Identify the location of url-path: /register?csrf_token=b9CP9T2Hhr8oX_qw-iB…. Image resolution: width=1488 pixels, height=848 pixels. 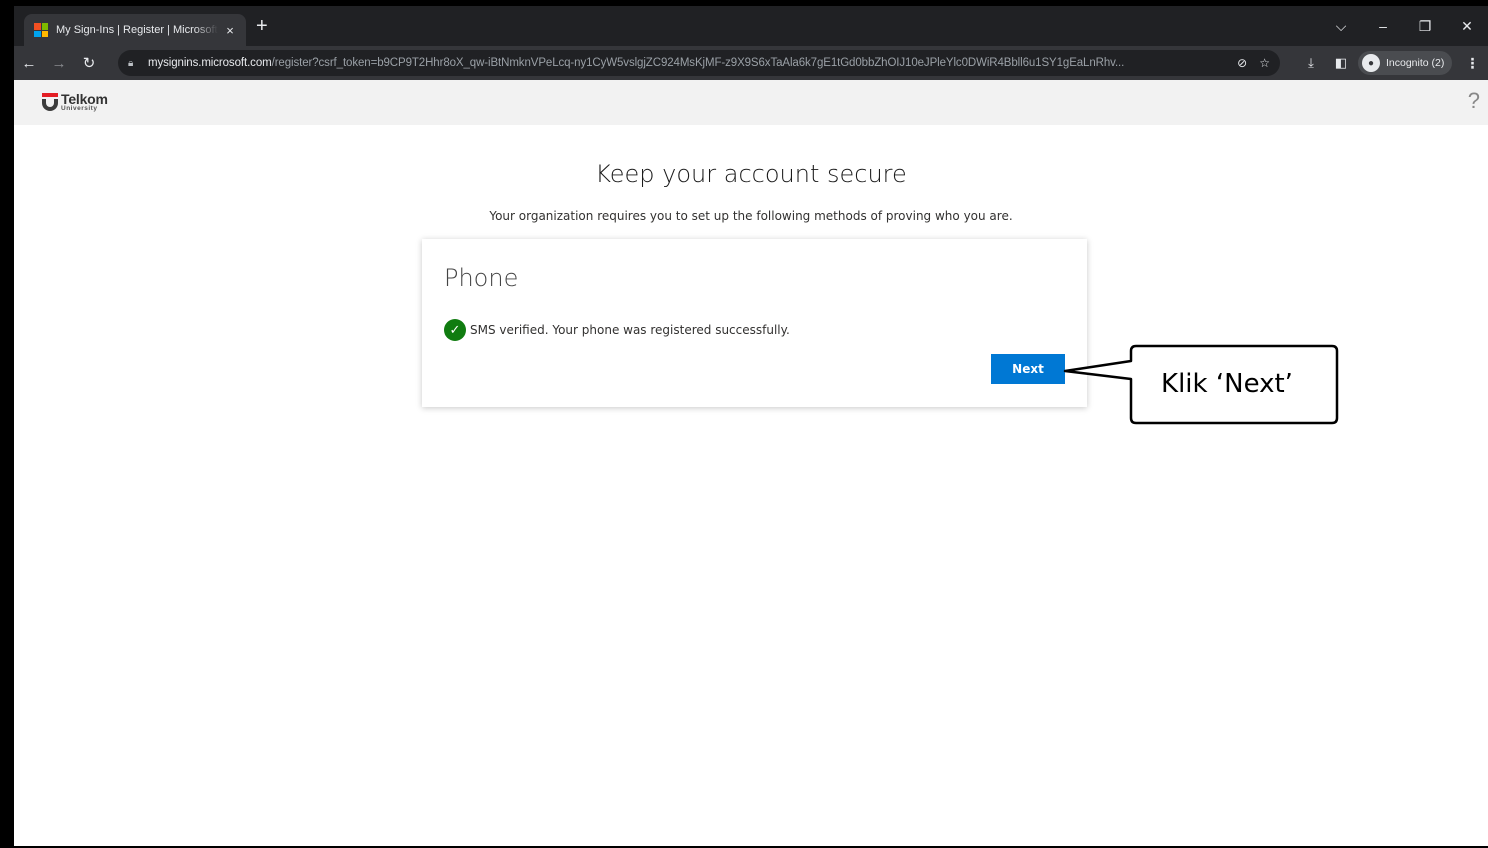
(698, 63).